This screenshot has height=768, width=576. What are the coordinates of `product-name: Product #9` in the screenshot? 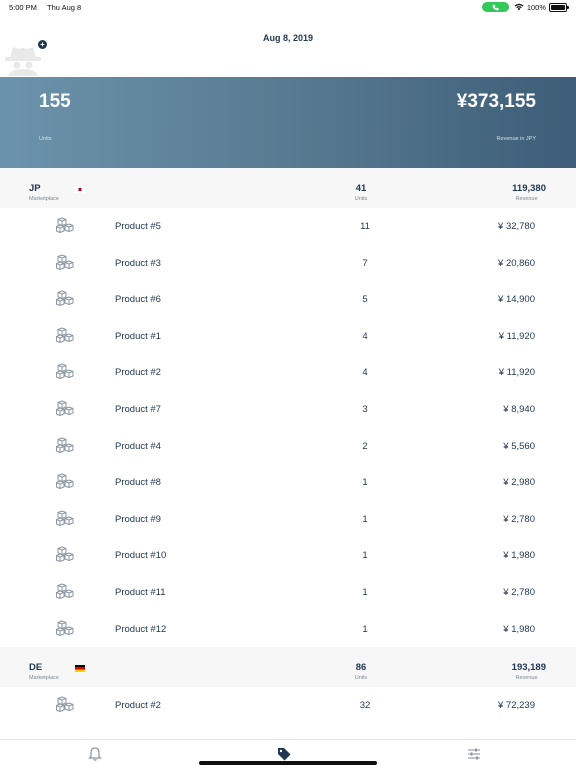 It's located at (138, 519).